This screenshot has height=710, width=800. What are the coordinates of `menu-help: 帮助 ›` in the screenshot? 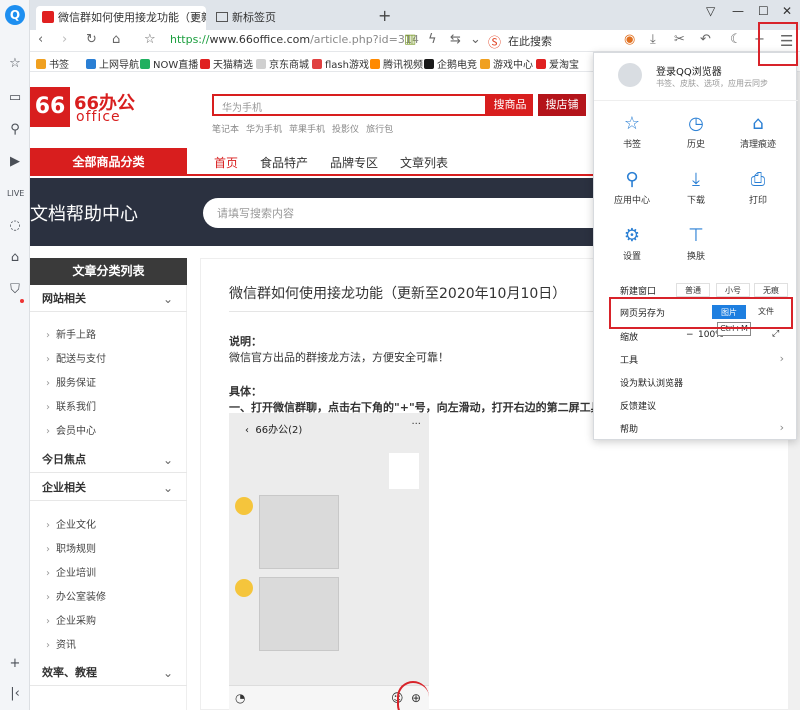 It's located at (696, 428).